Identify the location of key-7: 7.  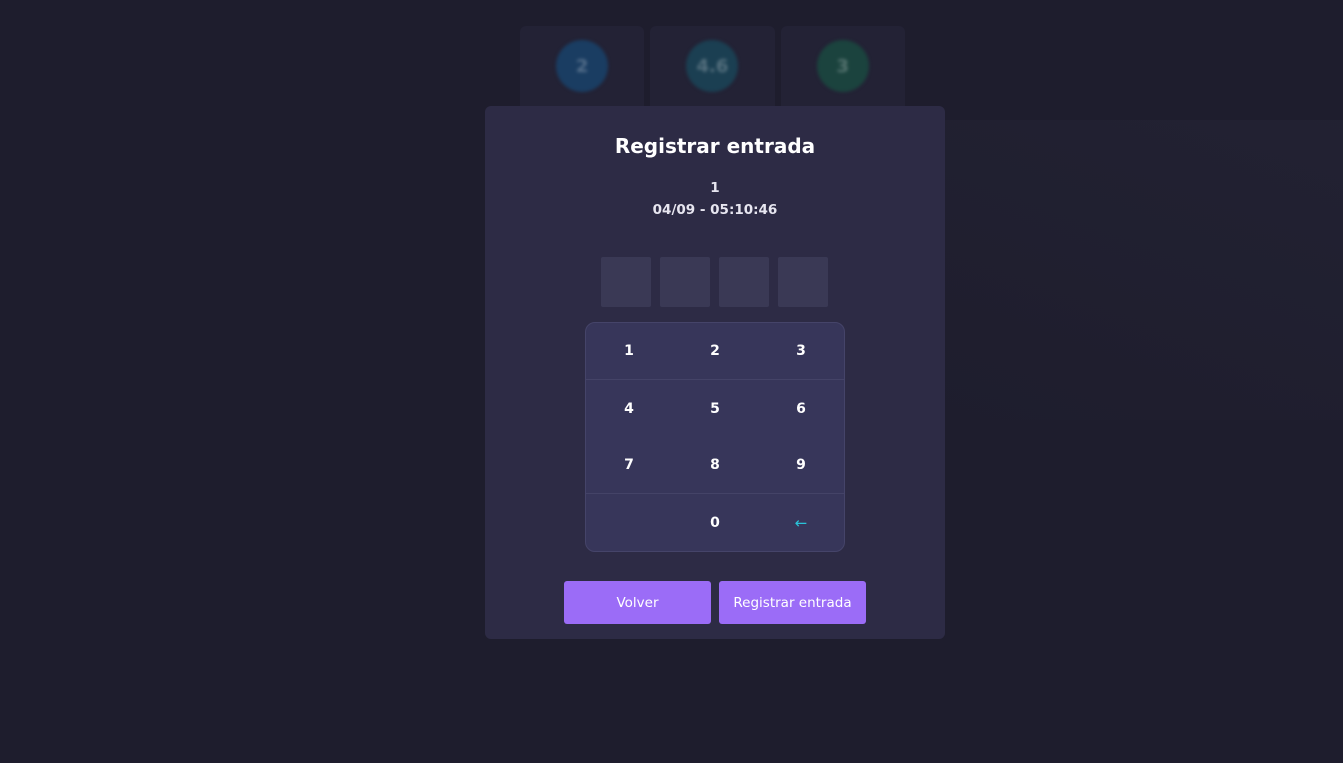
(629, 465).